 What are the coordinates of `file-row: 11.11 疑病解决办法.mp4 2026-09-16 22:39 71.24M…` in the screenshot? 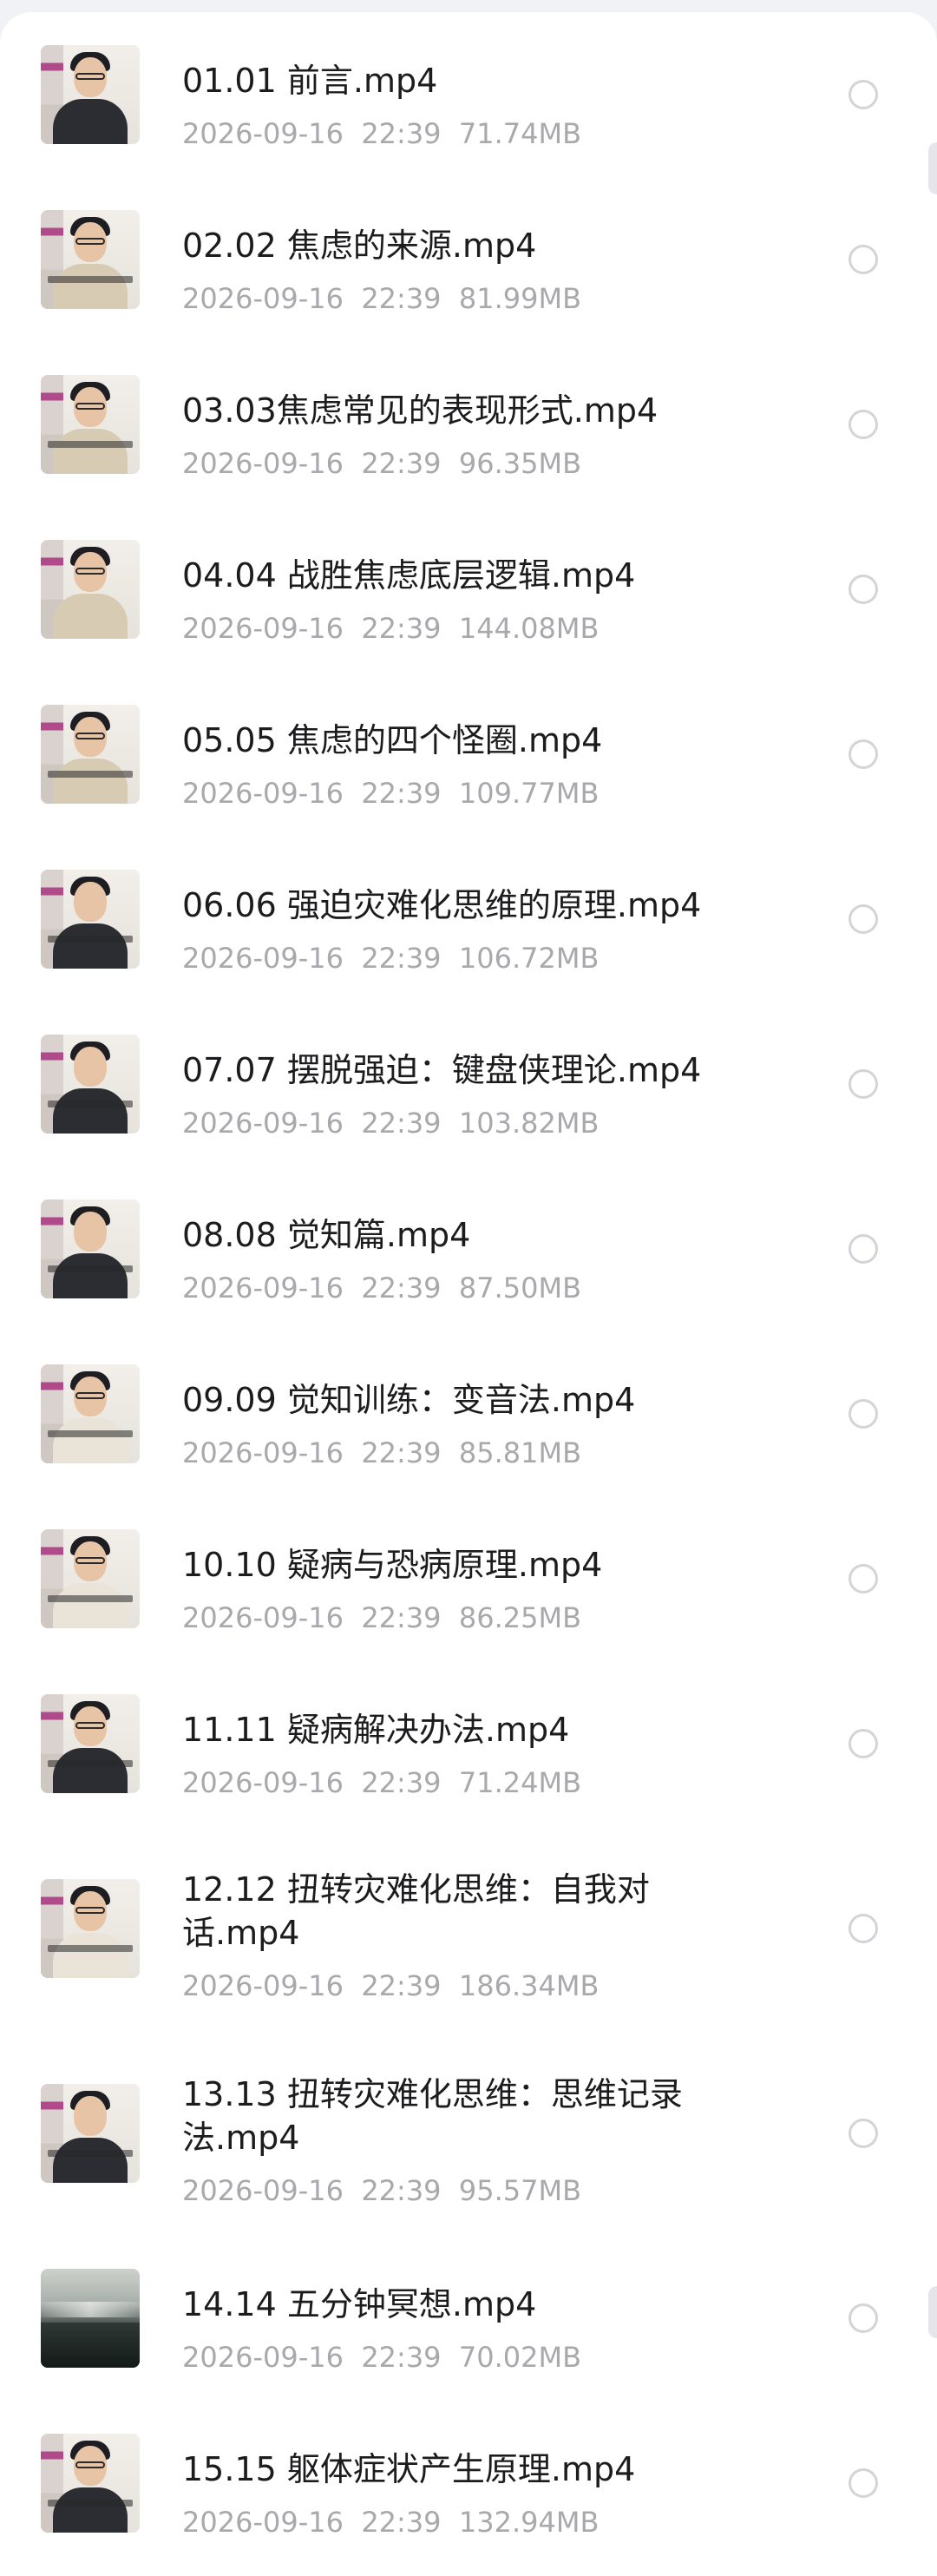 It's located at (468, 1743).